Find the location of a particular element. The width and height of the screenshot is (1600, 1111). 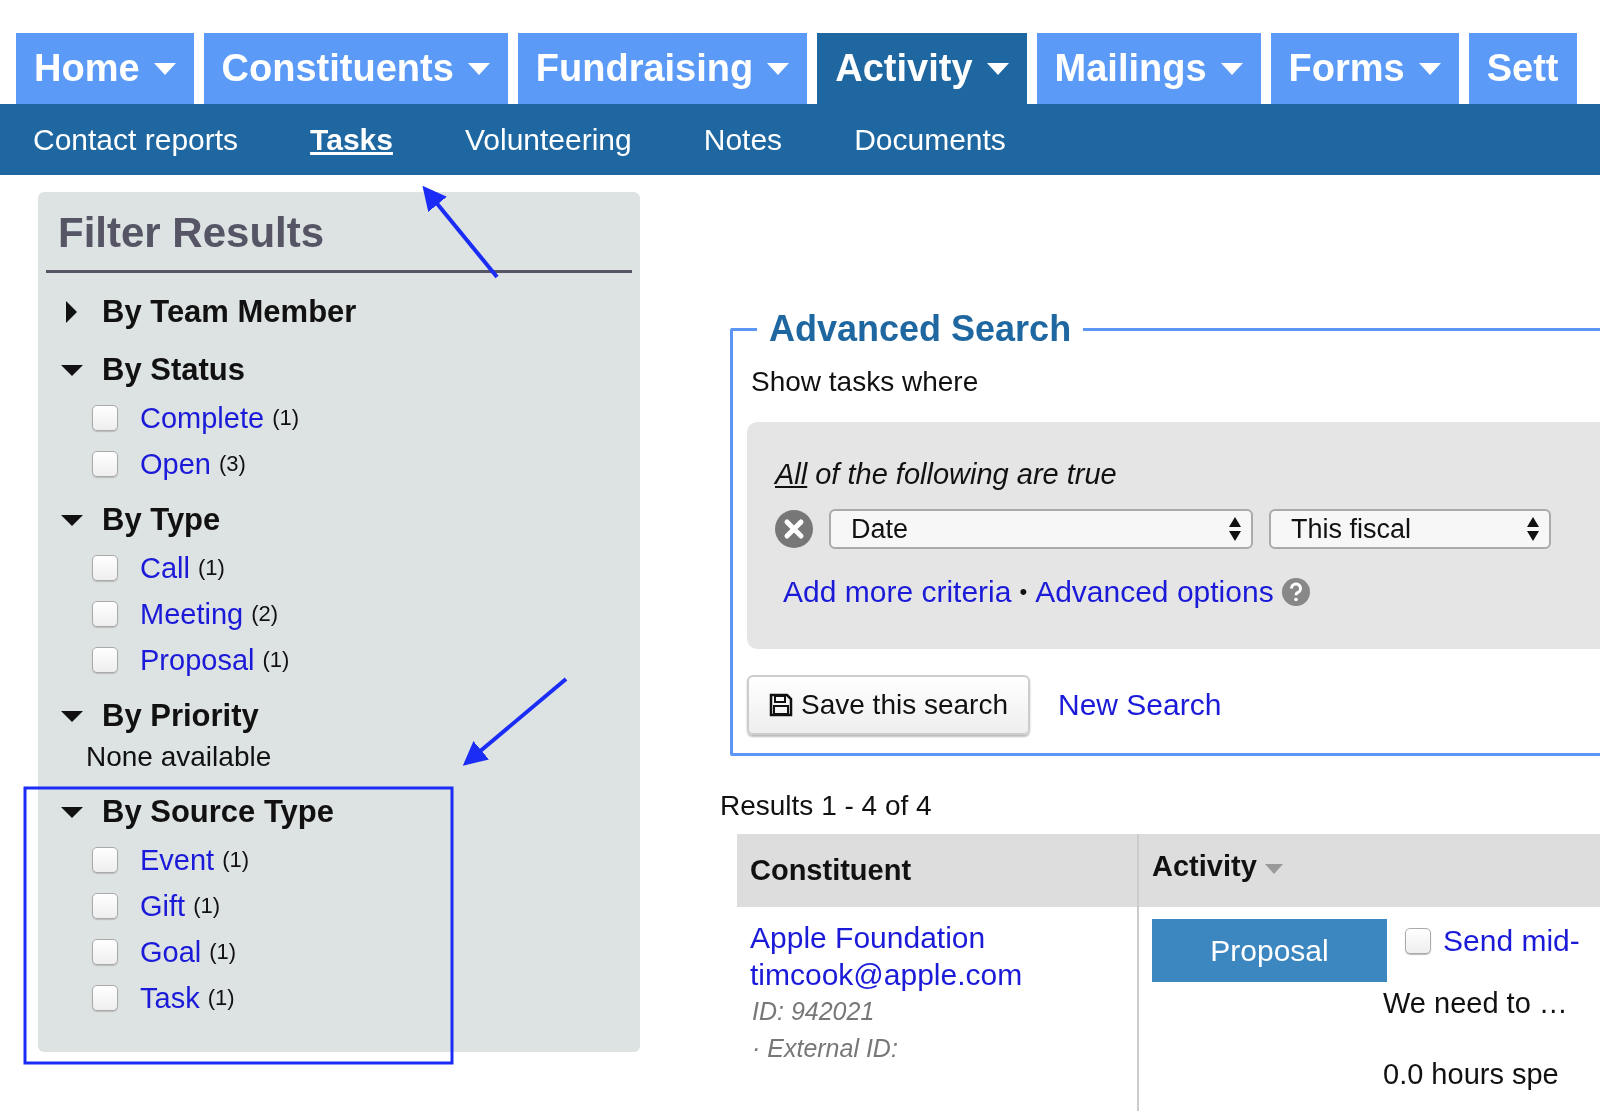

constituent-id: ID: 942021 is located at coordinates (813, 1011).